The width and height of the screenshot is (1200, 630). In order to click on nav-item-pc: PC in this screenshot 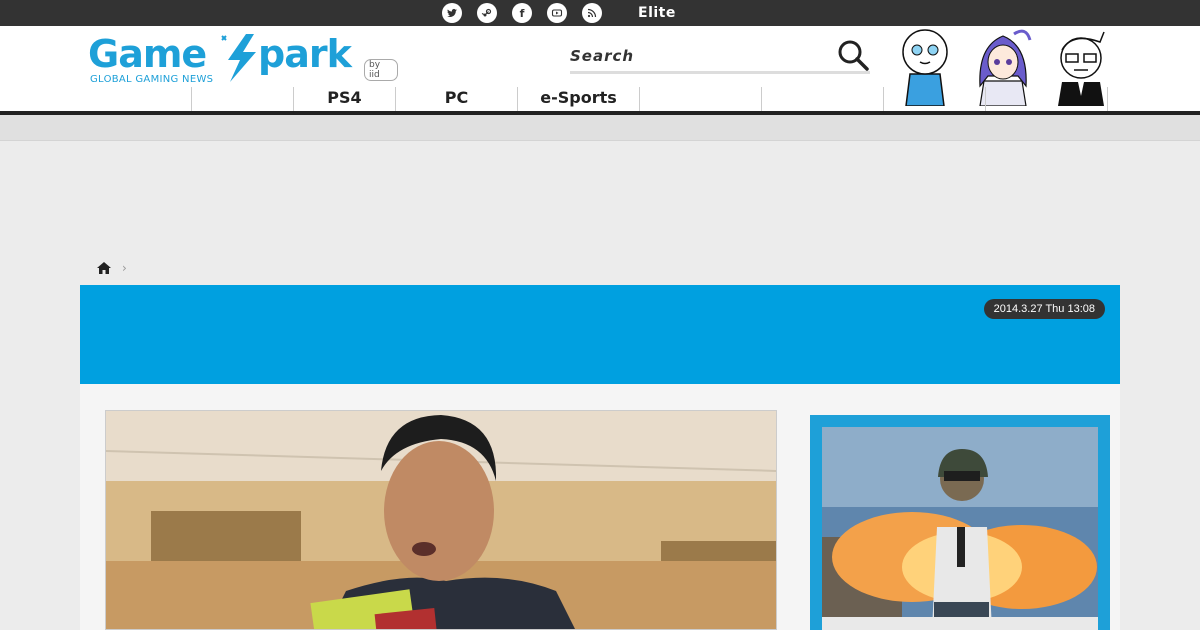, I will do `click(457, 99)`.